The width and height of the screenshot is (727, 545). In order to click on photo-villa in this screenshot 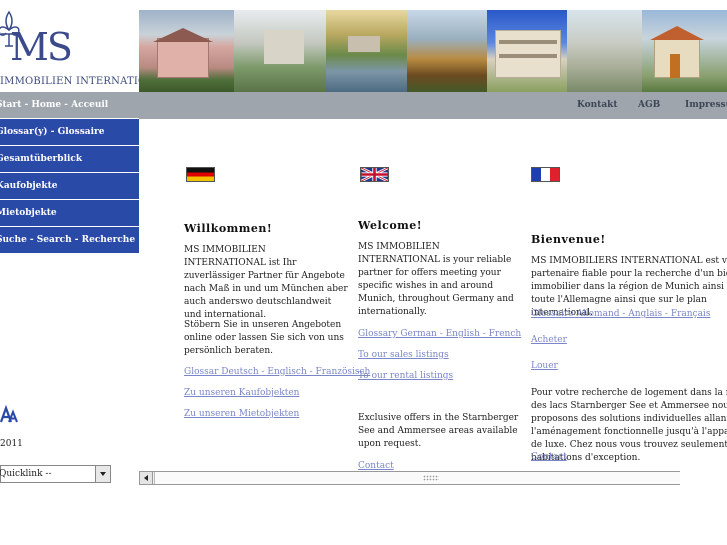, I will do `click(186, 51)`.